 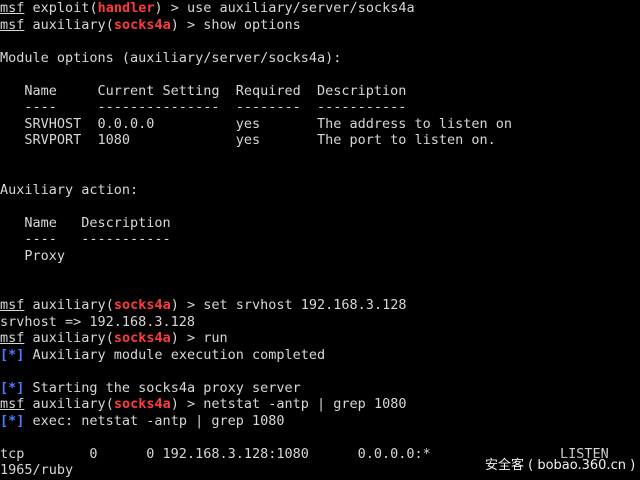 I want to click on module-name: handler, so click(x=126, y=8).